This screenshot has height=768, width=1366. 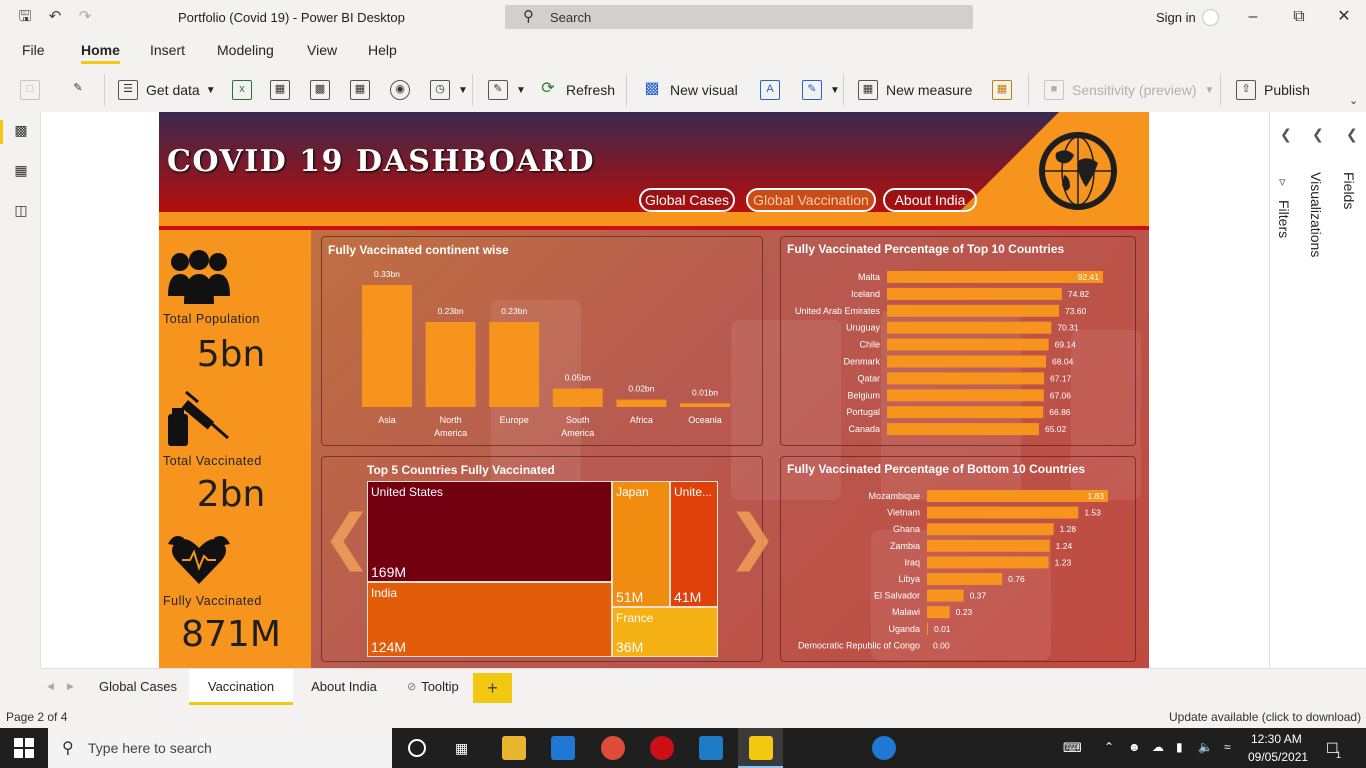 What do you see at coordinates (1344, 17) in the screenshot?
I see `close-icon: ✕` at bounding box center [1344, 17].